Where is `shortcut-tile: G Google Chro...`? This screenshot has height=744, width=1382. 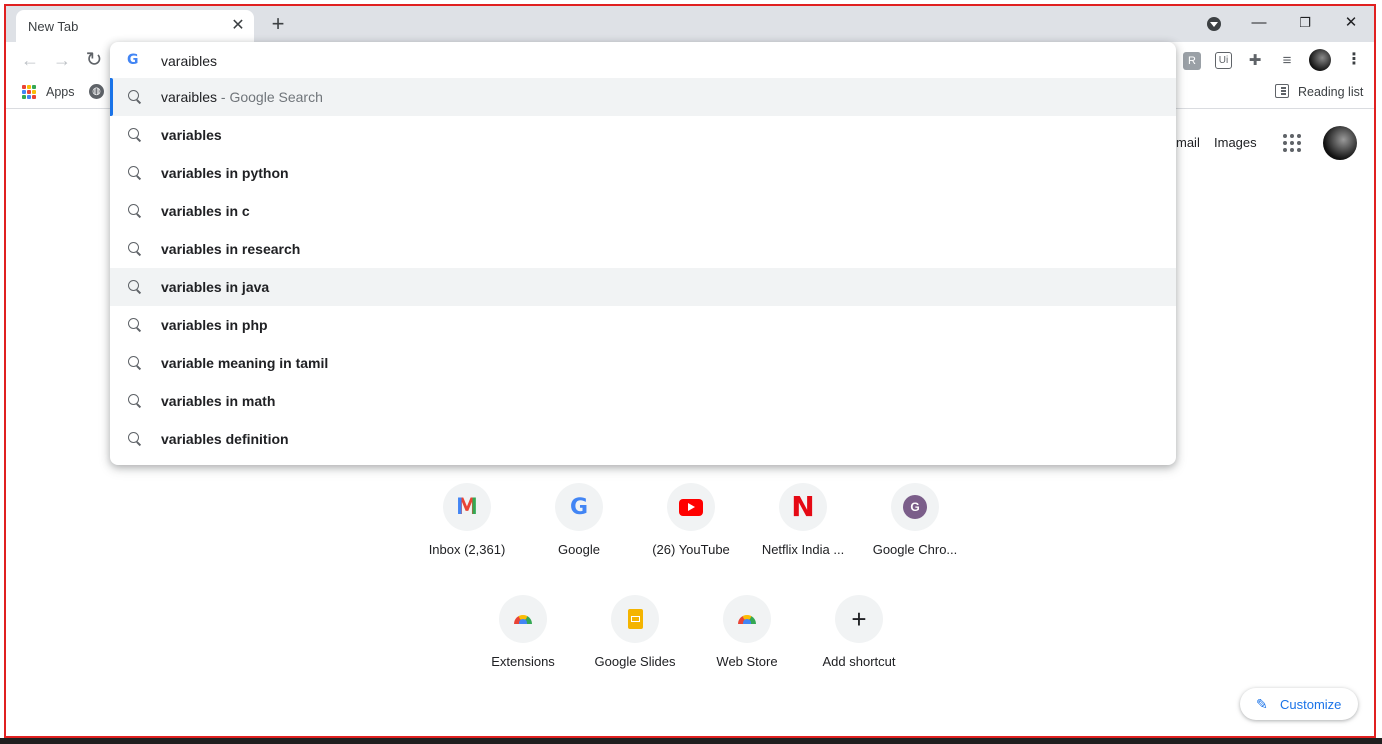
shortcut-tile: G Google Chro... is located at coordinates (915, 533).